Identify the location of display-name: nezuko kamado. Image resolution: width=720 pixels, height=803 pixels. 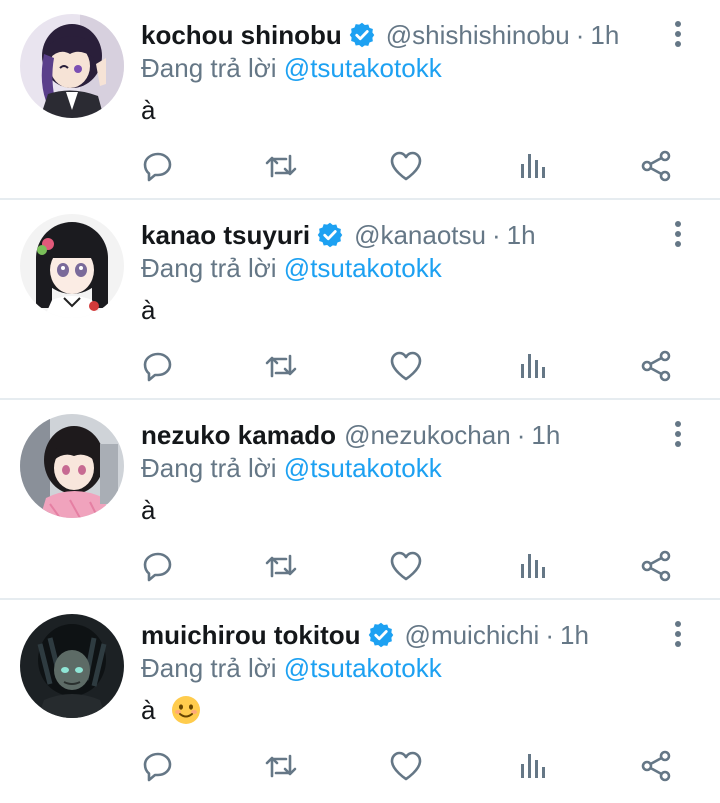
(238, 435).